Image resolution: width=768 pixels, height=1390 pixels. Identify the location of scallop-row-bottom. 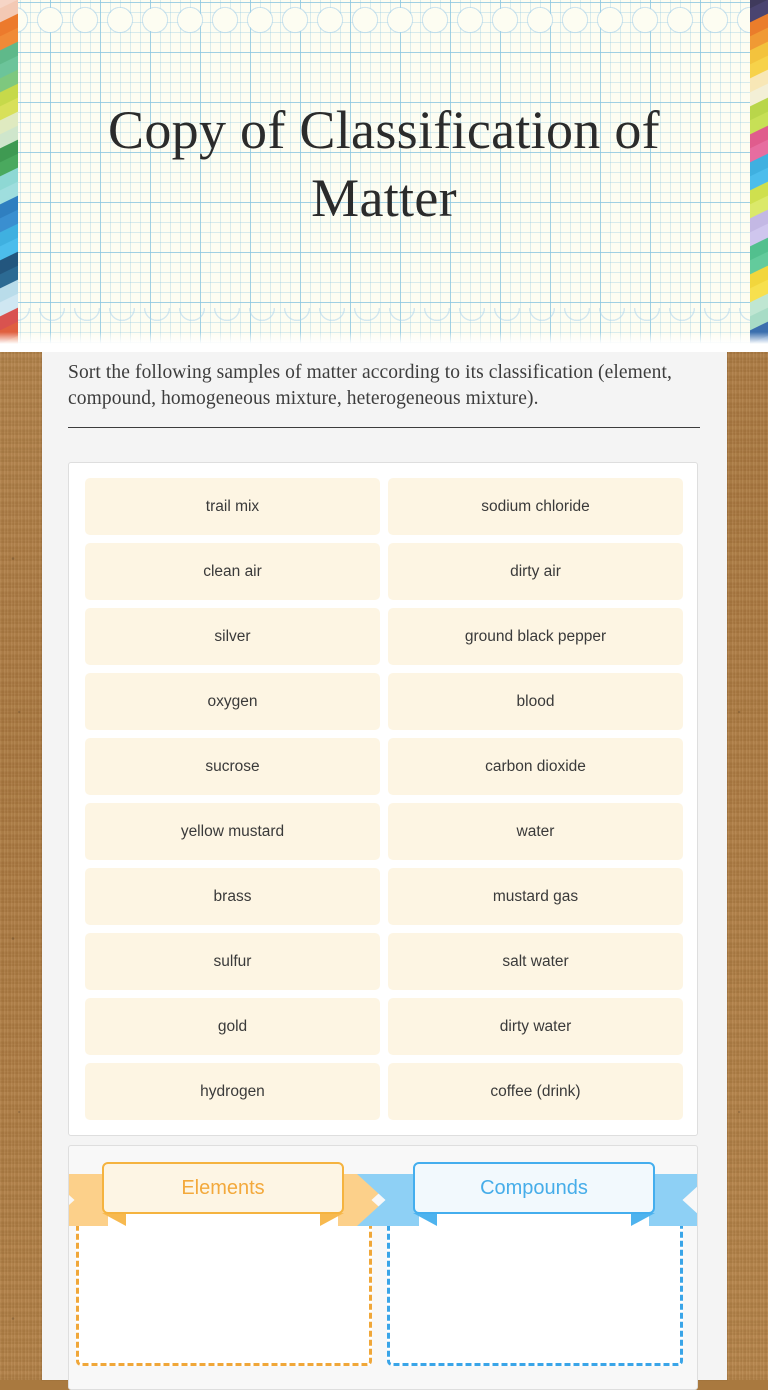
(384, 321).